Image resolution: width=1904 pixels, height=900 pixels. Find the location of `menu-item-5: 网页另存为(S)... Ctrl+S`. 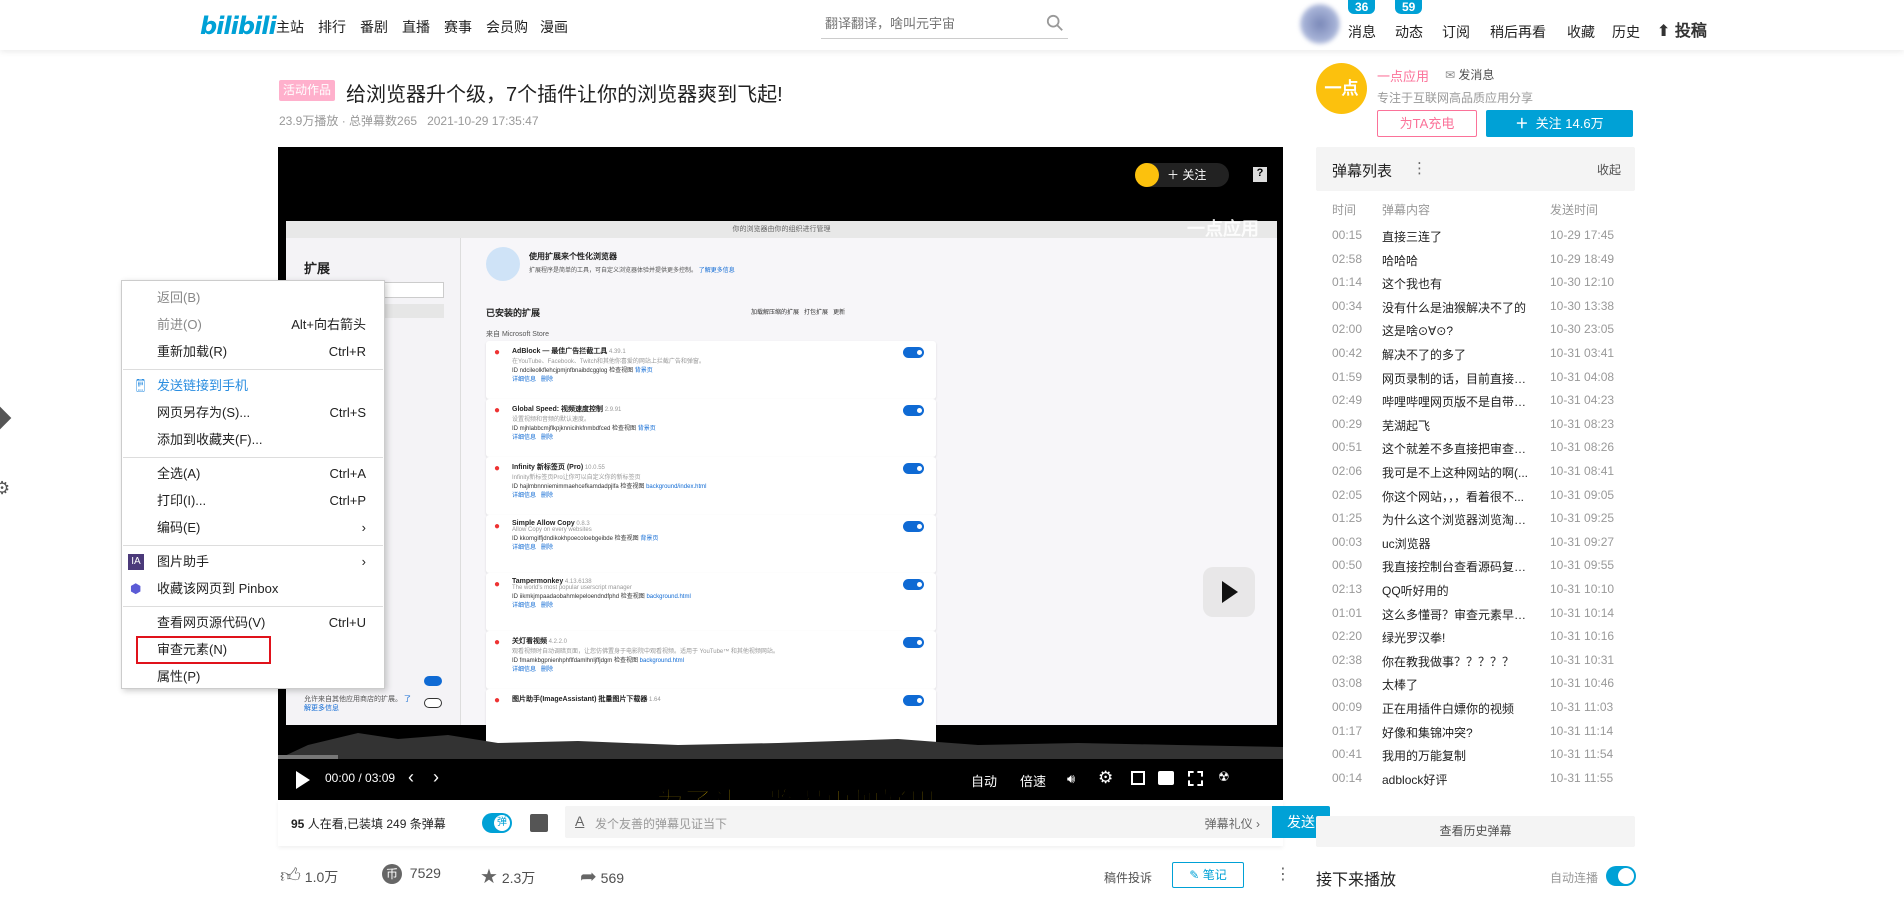

menu-item-5: 网页另存为(S)... Ctrl+S is located at coordinates (253, 413).